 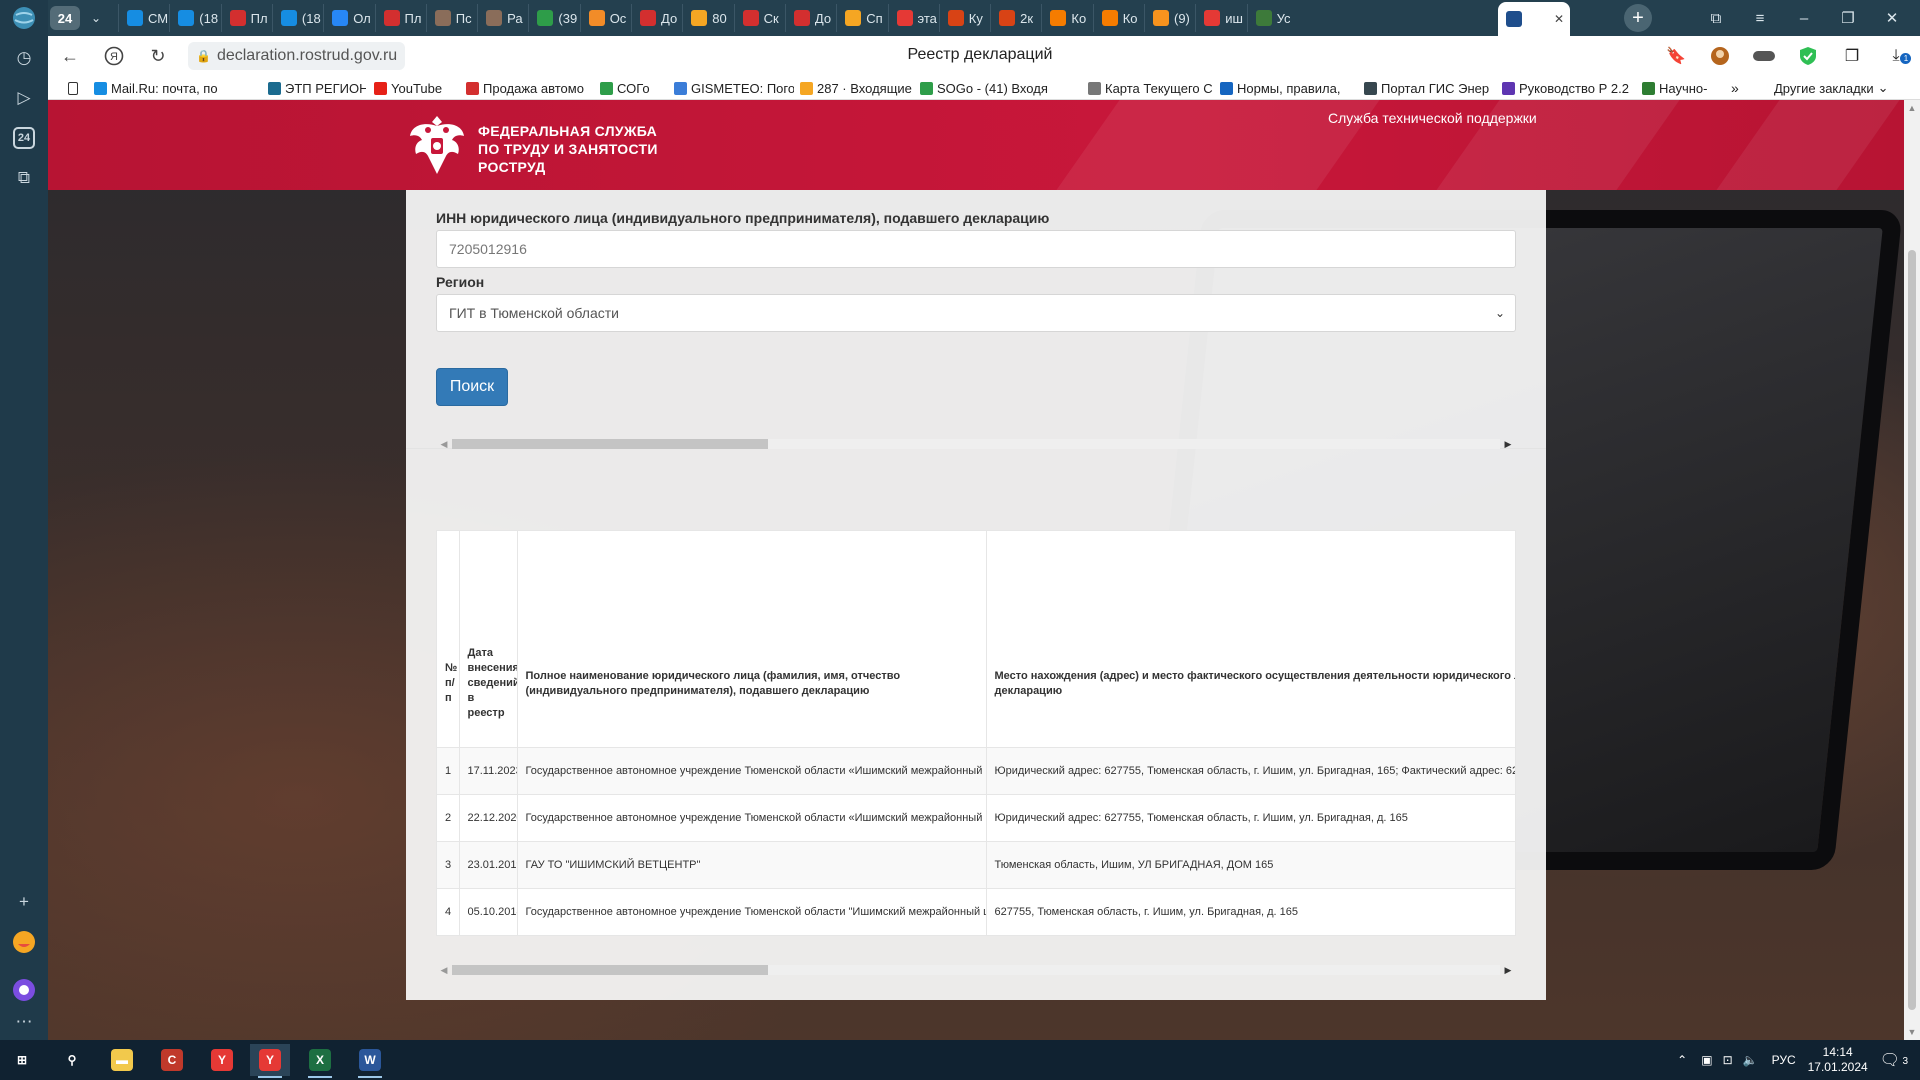 What do you see at coordinates (1683, 88) in the screenshot?
I see `bookmark-label: Научно-` at bounding box center [1683, 88].